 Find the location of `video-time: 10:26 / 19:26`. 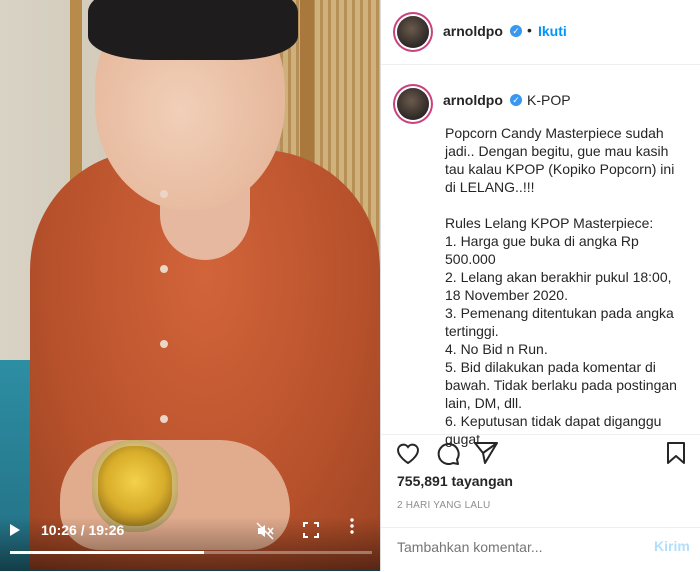

video-time: 10:26 / 19:26 is located at coordinates (83, 530).